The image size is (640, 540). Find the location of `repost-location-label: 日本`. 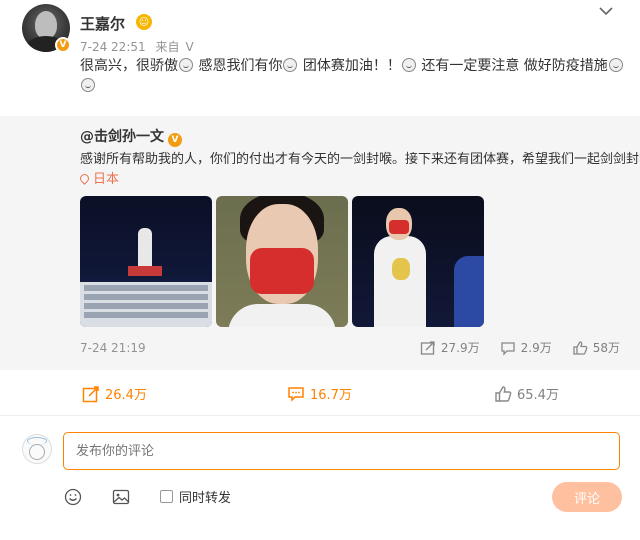

repost-location-label: 日本 is located at coordinates (106, 179).